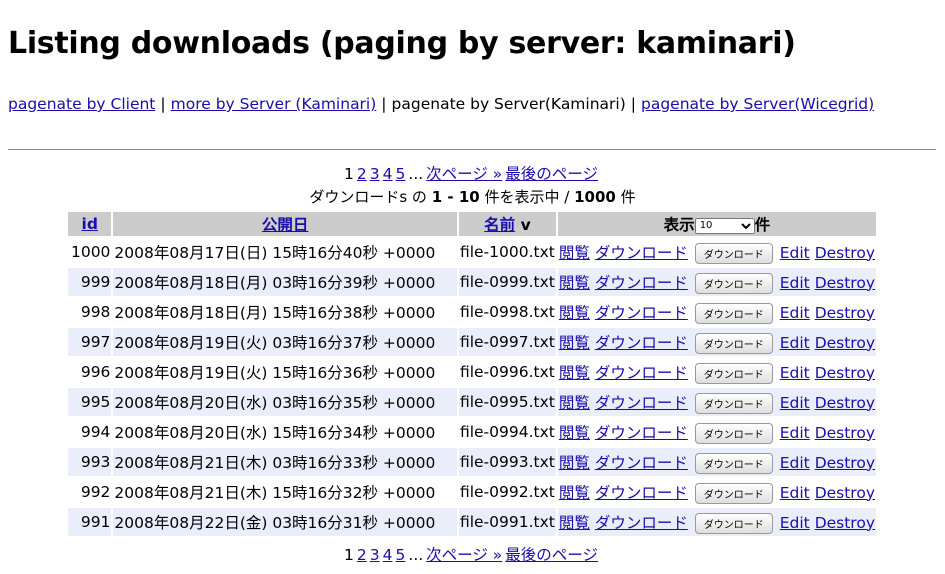 This screenshot has height=574, width=945. Describe the element at coordinates (275, 373) in the screenshot. I see `cell-date: 2008年08月19日(火) 15時16分36秒 +0000` at that location.